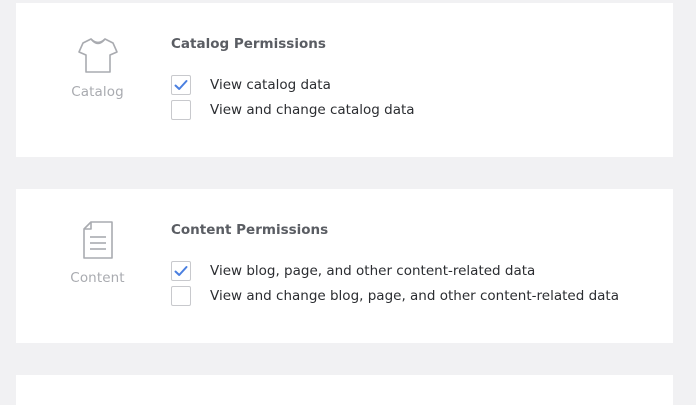  What do you see at coordinates (270, 85) in the screenshot?
I see `view-catalog-label: View catalog data` at bounding box center [270, 85].